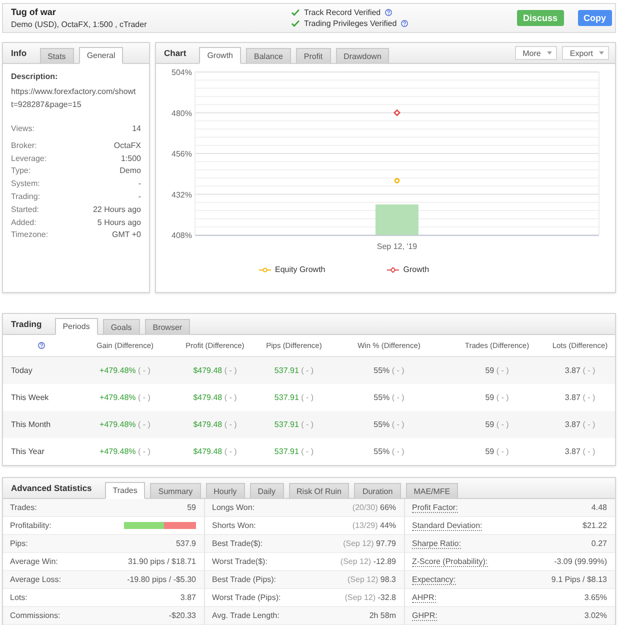 The height and width of the screenshot is (625, 618). Describe the element at coordinates (594, 525) in the screenshot. I see `stat-value: $21.22` at that location.